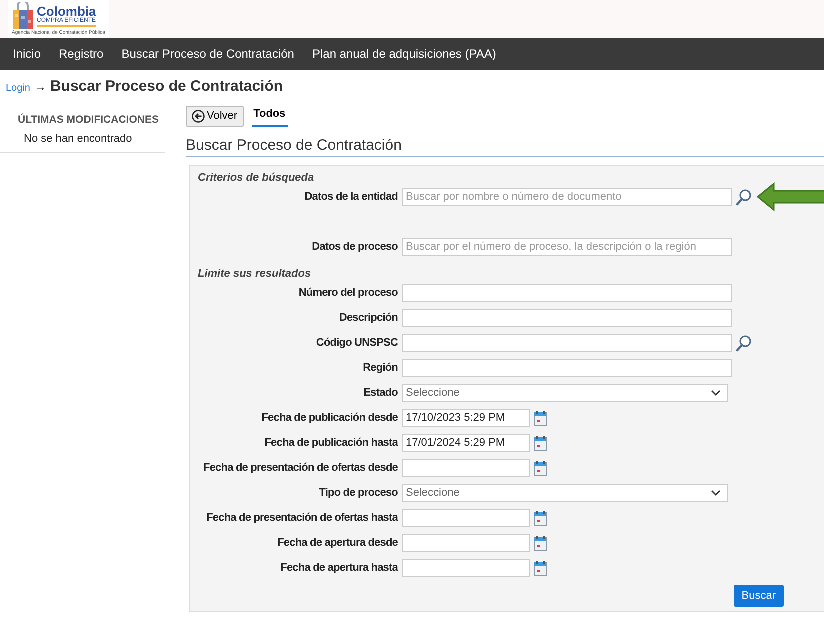 This screenshot has height=641, width=824. I want to click on empty-message: No se han encontrado, so click(82, 140).